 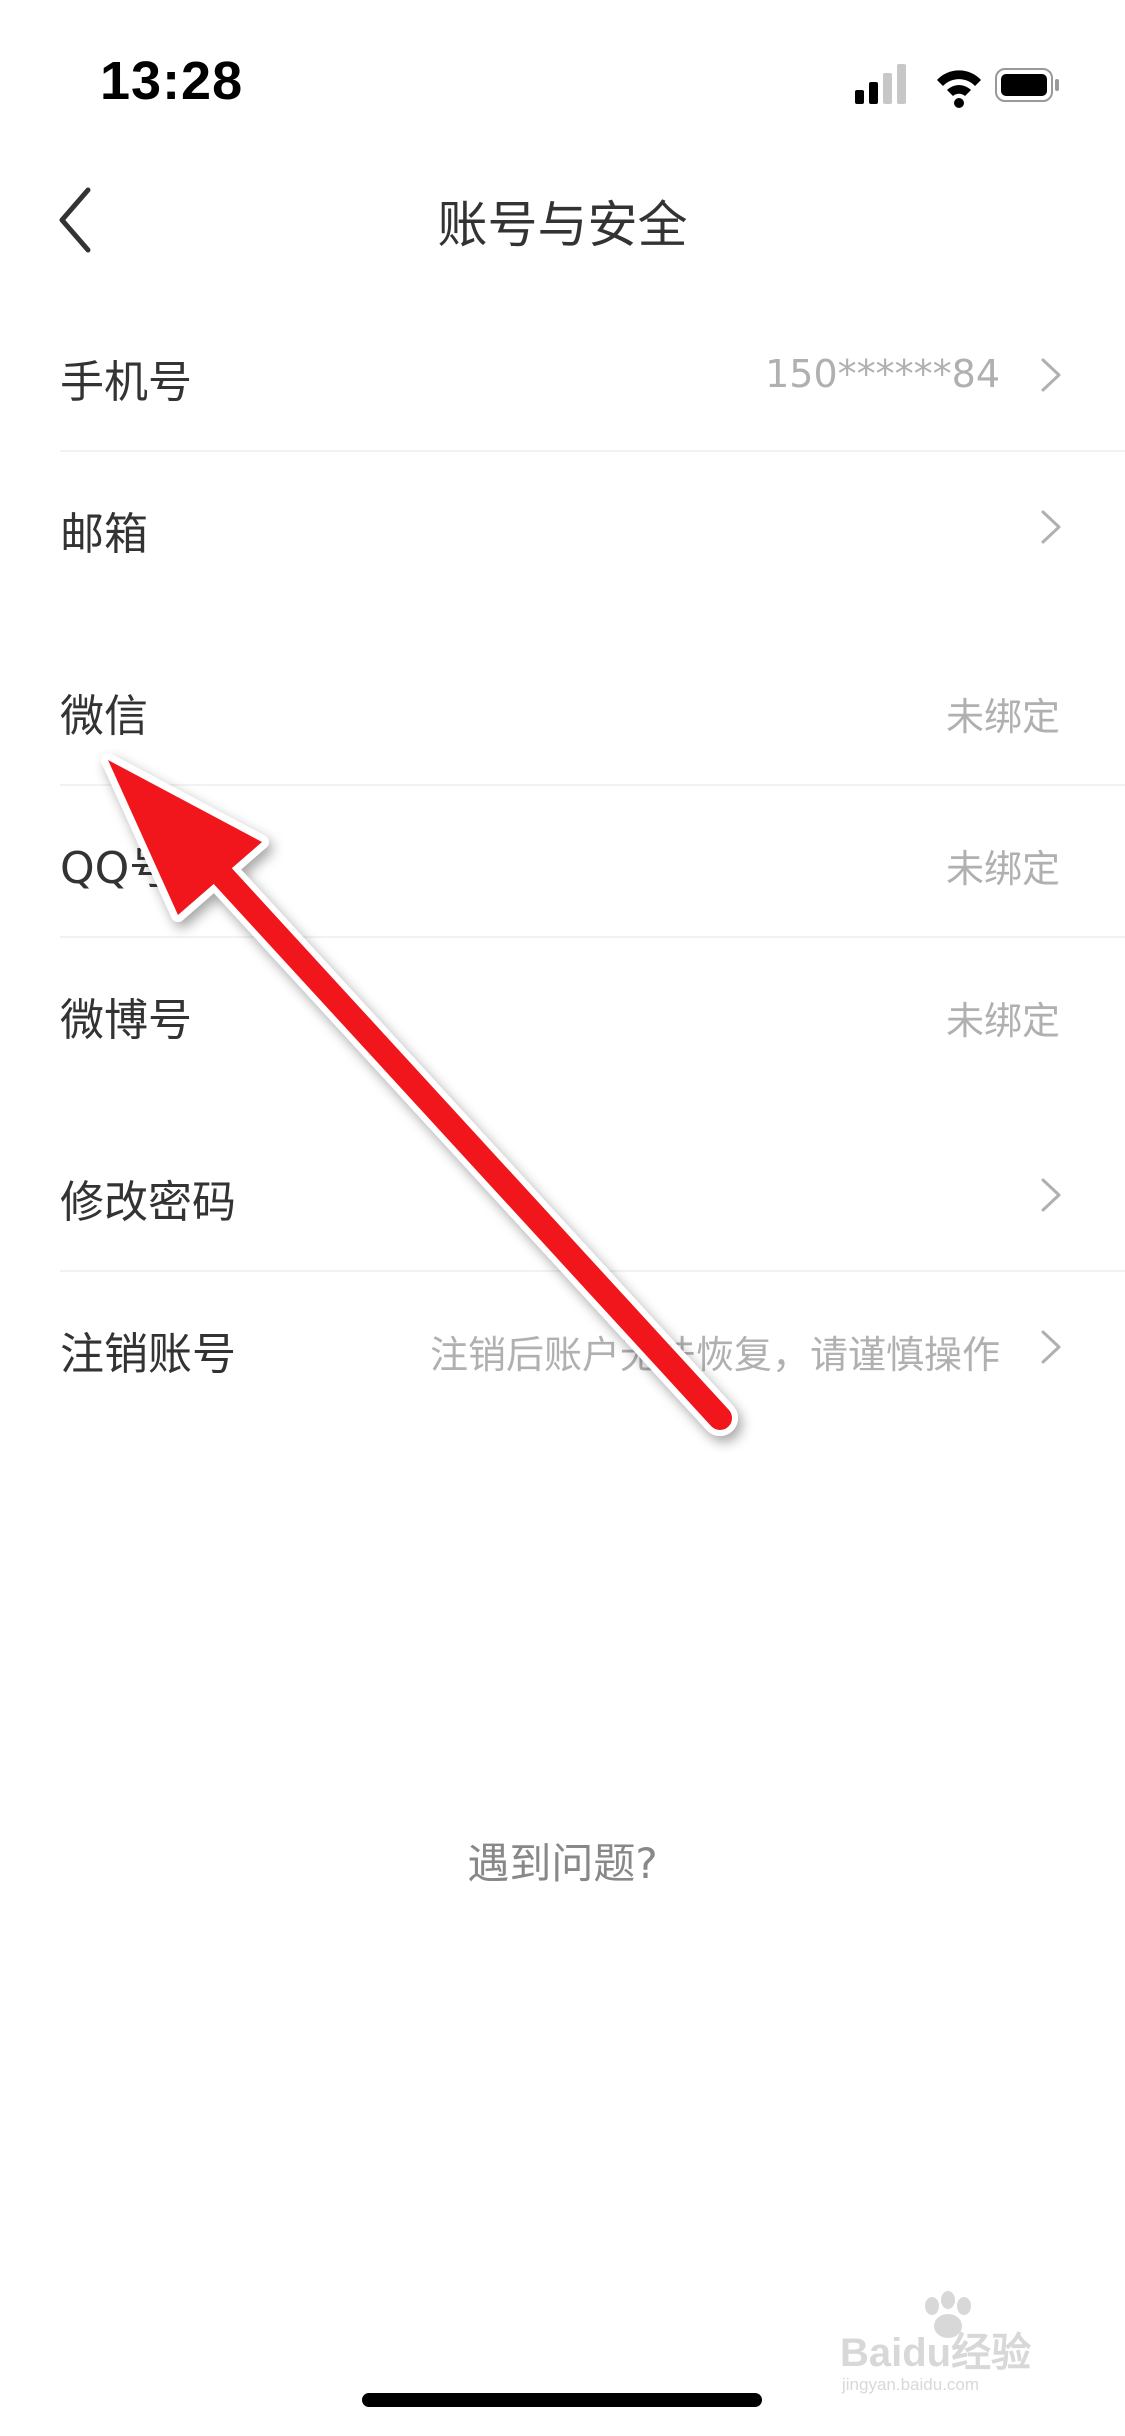 What do you see at coordinates (592, 1013) in the screenshot?
I see `weibo-row: 微博号 未绑定` at bounding box center [592, 1013].